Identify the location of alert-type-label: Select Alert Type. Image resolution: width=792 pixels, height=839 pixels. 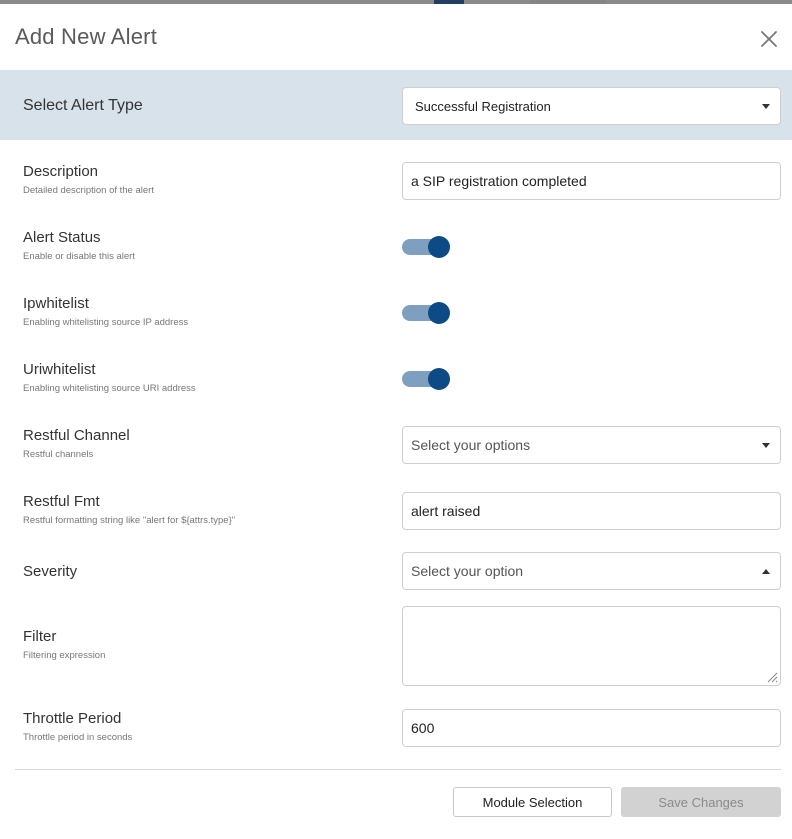
(83, 105).